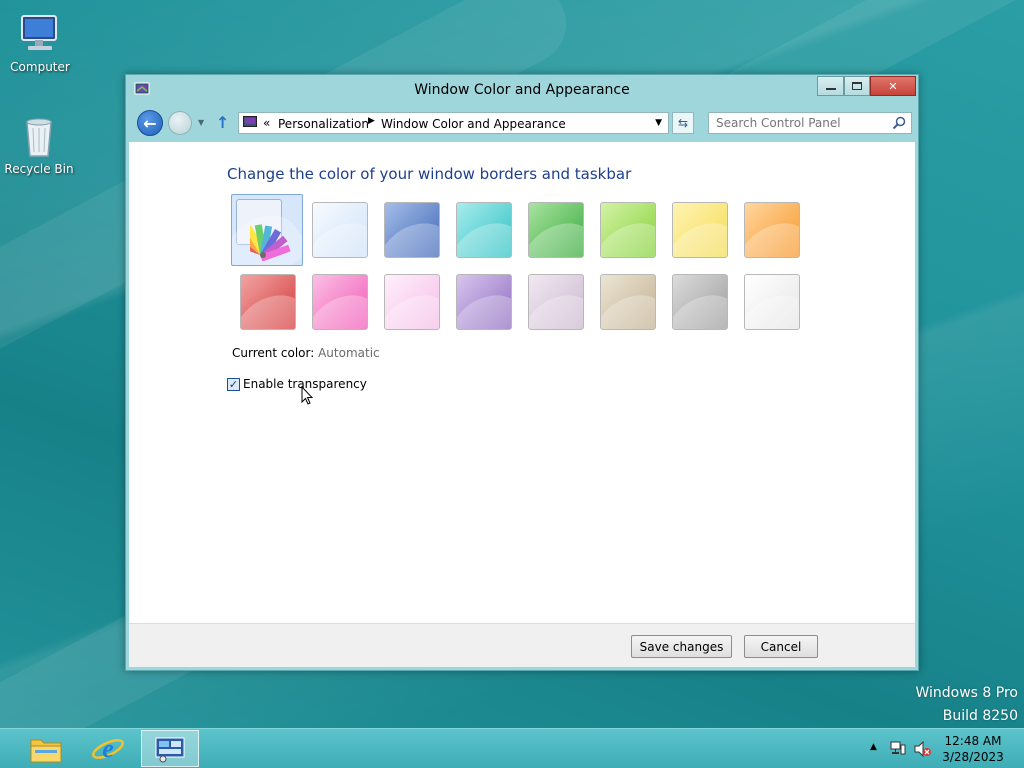 The height and width of the screenshot is (768, 1024). I want to click on breadcrumb-personalization: Personalization, so click(323, 124).